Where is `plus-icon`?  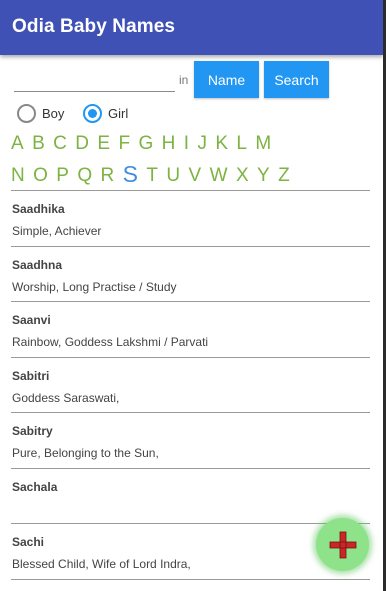 plus-icon is located at coordinates (342, 544).